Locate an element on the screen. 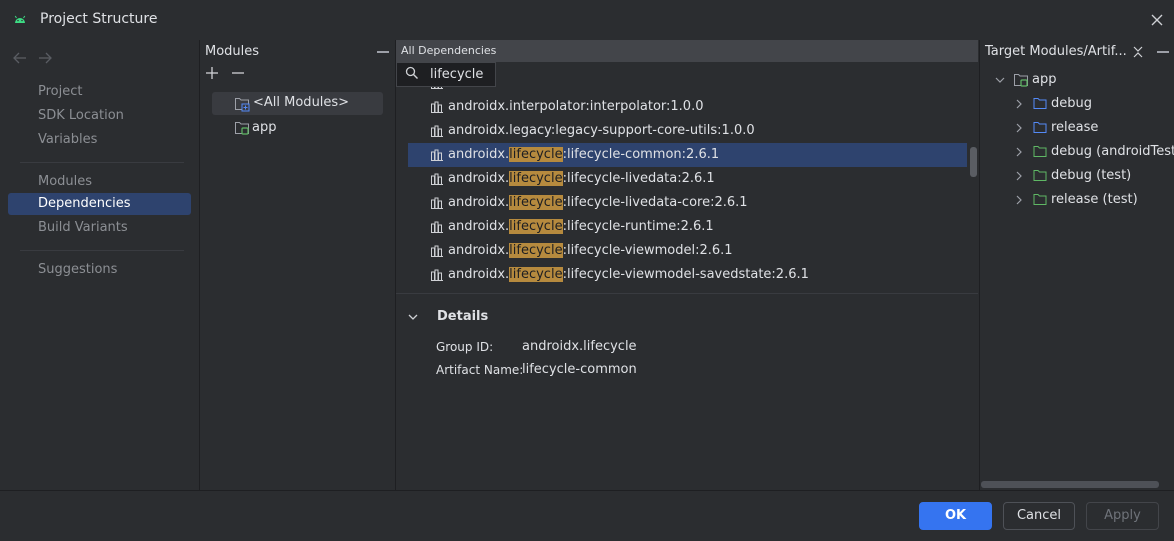 This screenshot has width=1174, height=541. sidebar-item-variables: Variables is located at coordinates (67, 140).